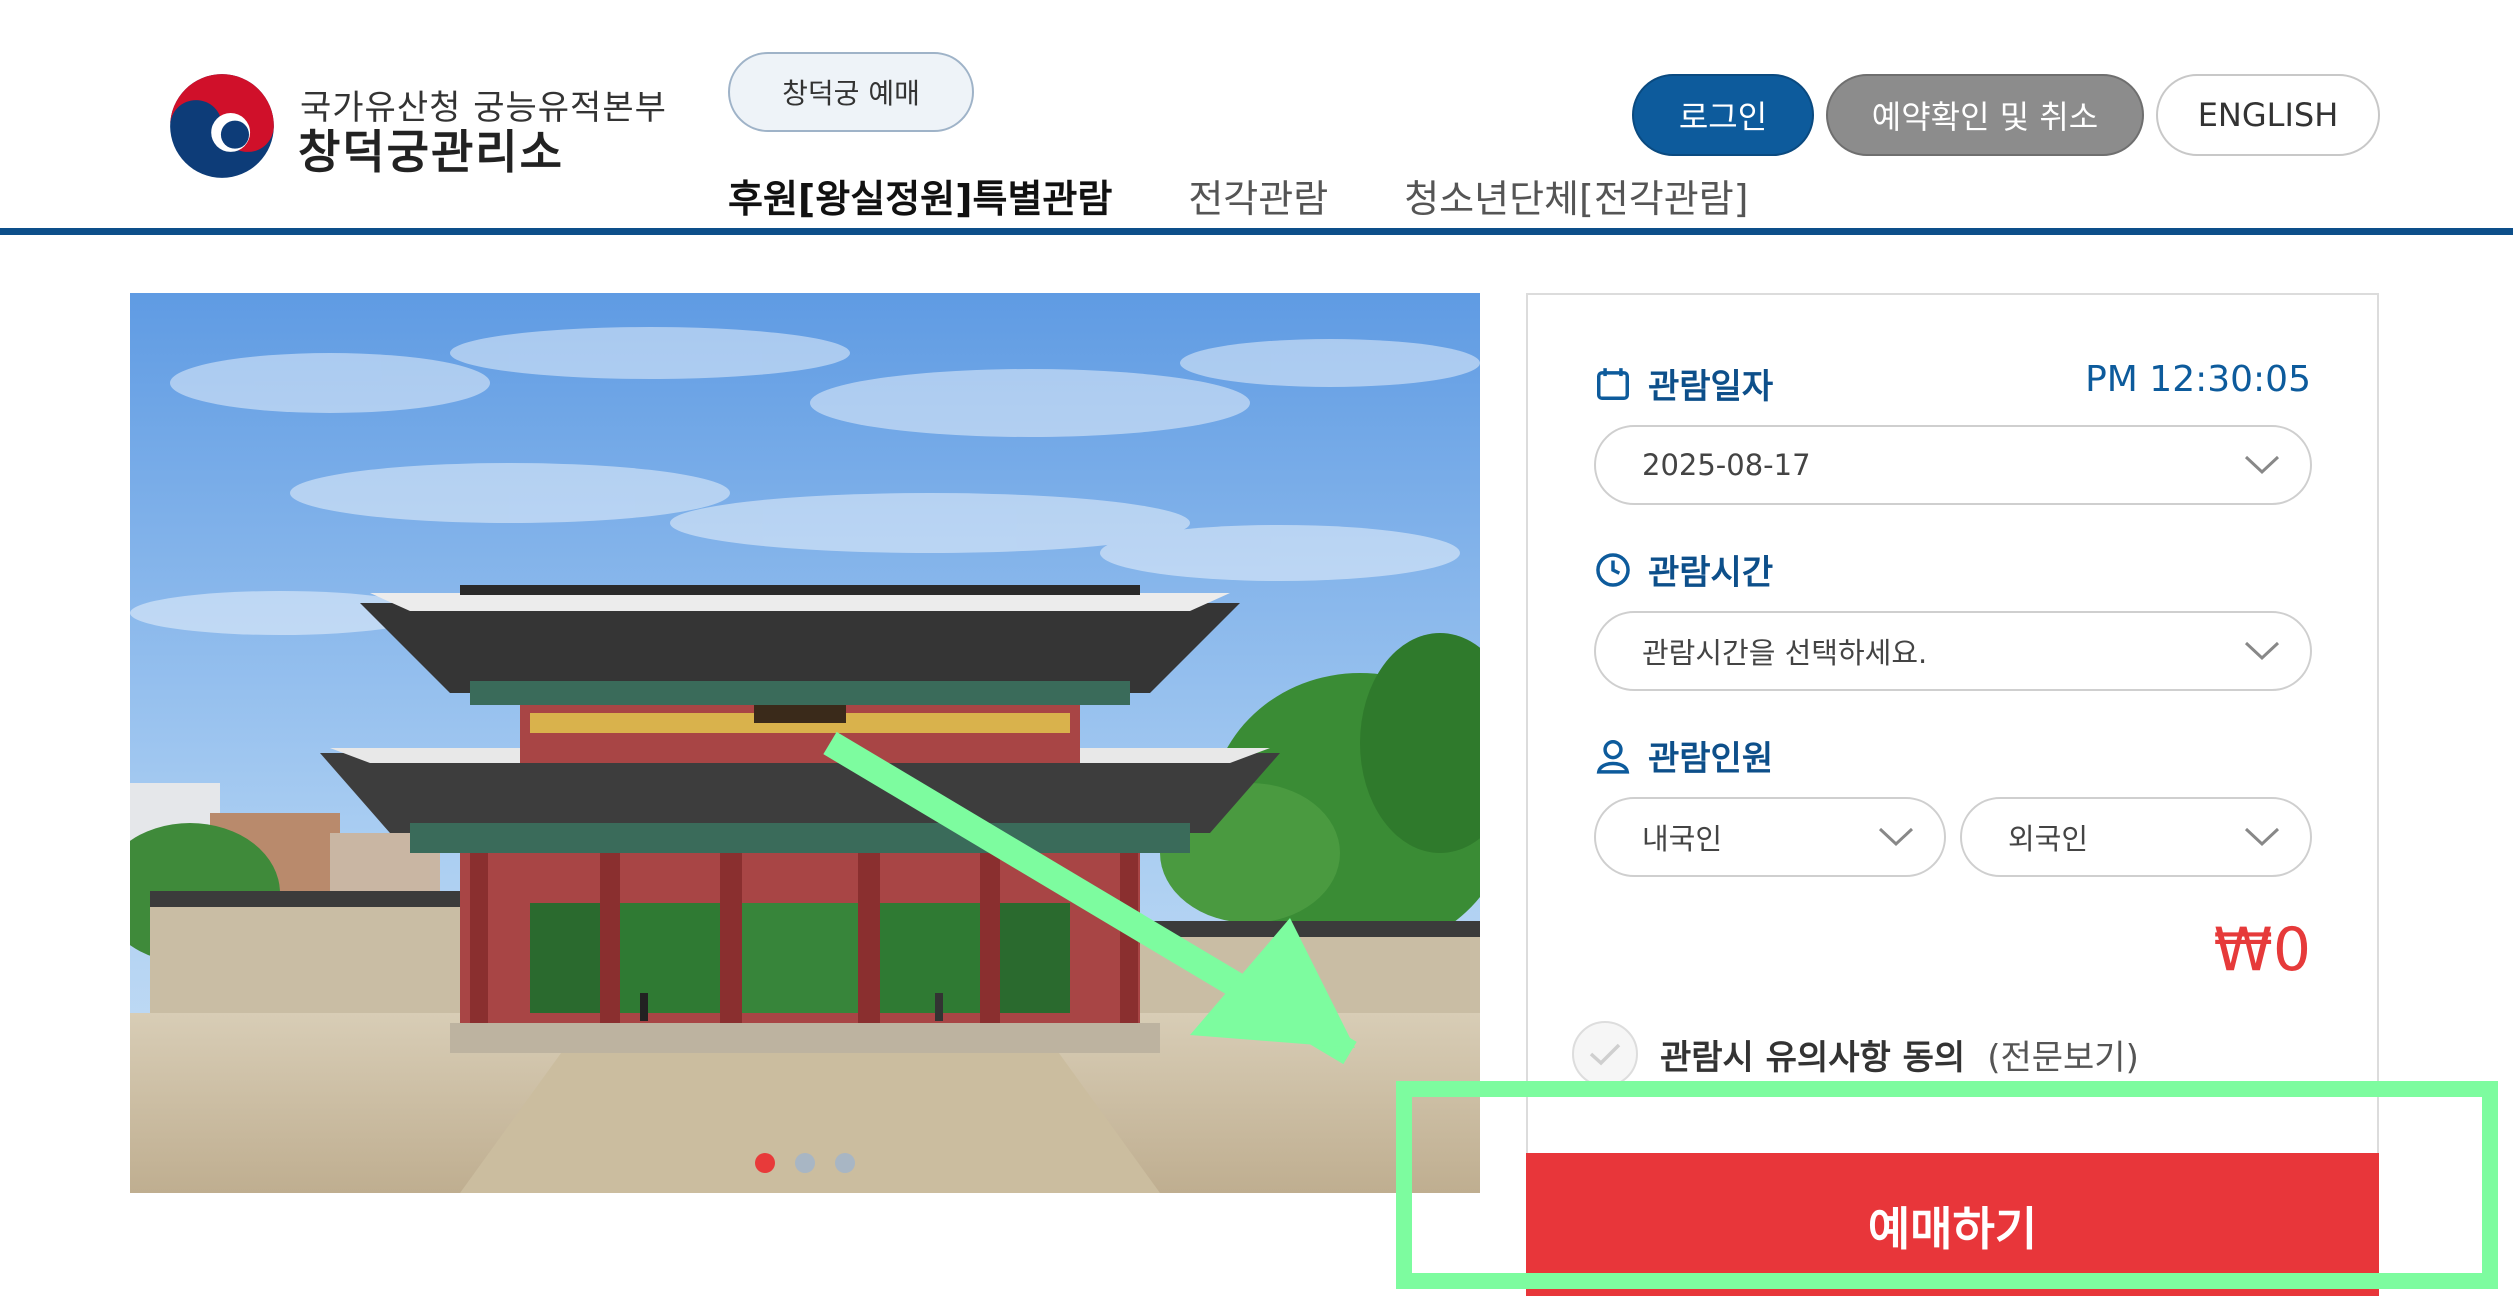 The image size is (2513, 1296). I want to click on checkmark-icon, so click(1605, 1054).